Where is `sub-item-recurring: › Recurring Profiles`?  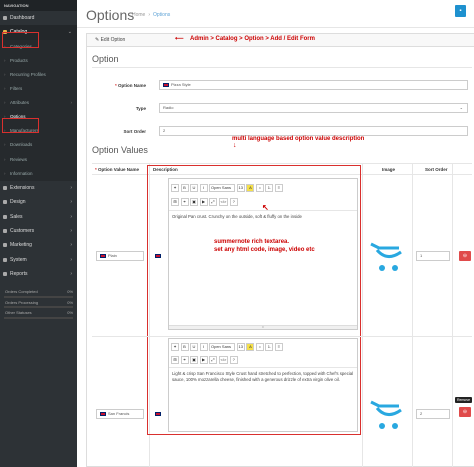 sub-item-recurring: › Recurring Profiles is located at coordinates (38, 75).